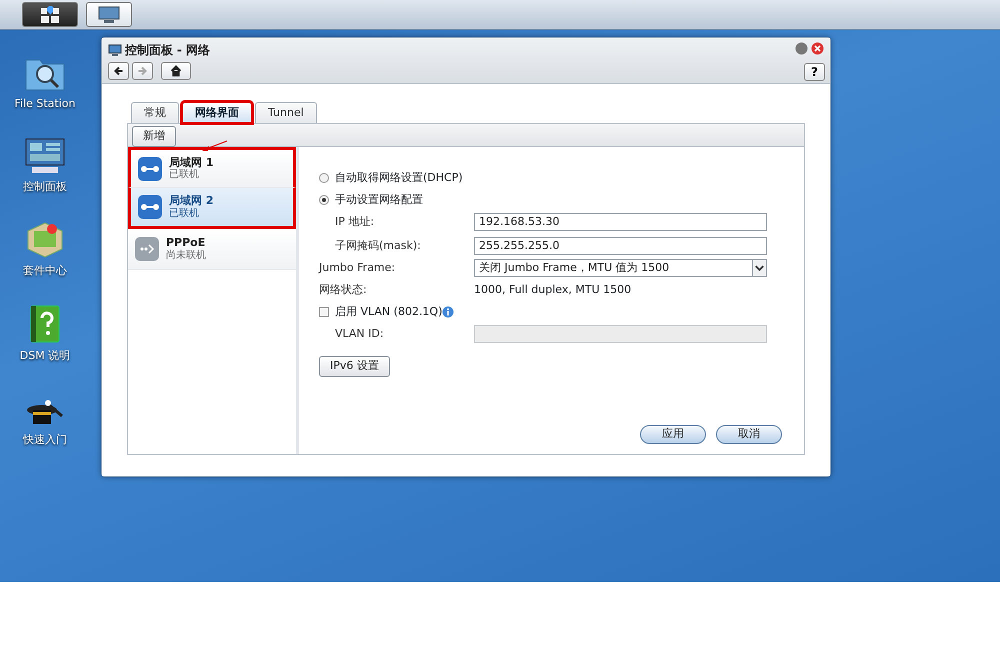 This screenshot has width=1000, height=656. Describe the element at coordinates (286, 112) in the screenshot. I see `tab: Tunnel` at that location.